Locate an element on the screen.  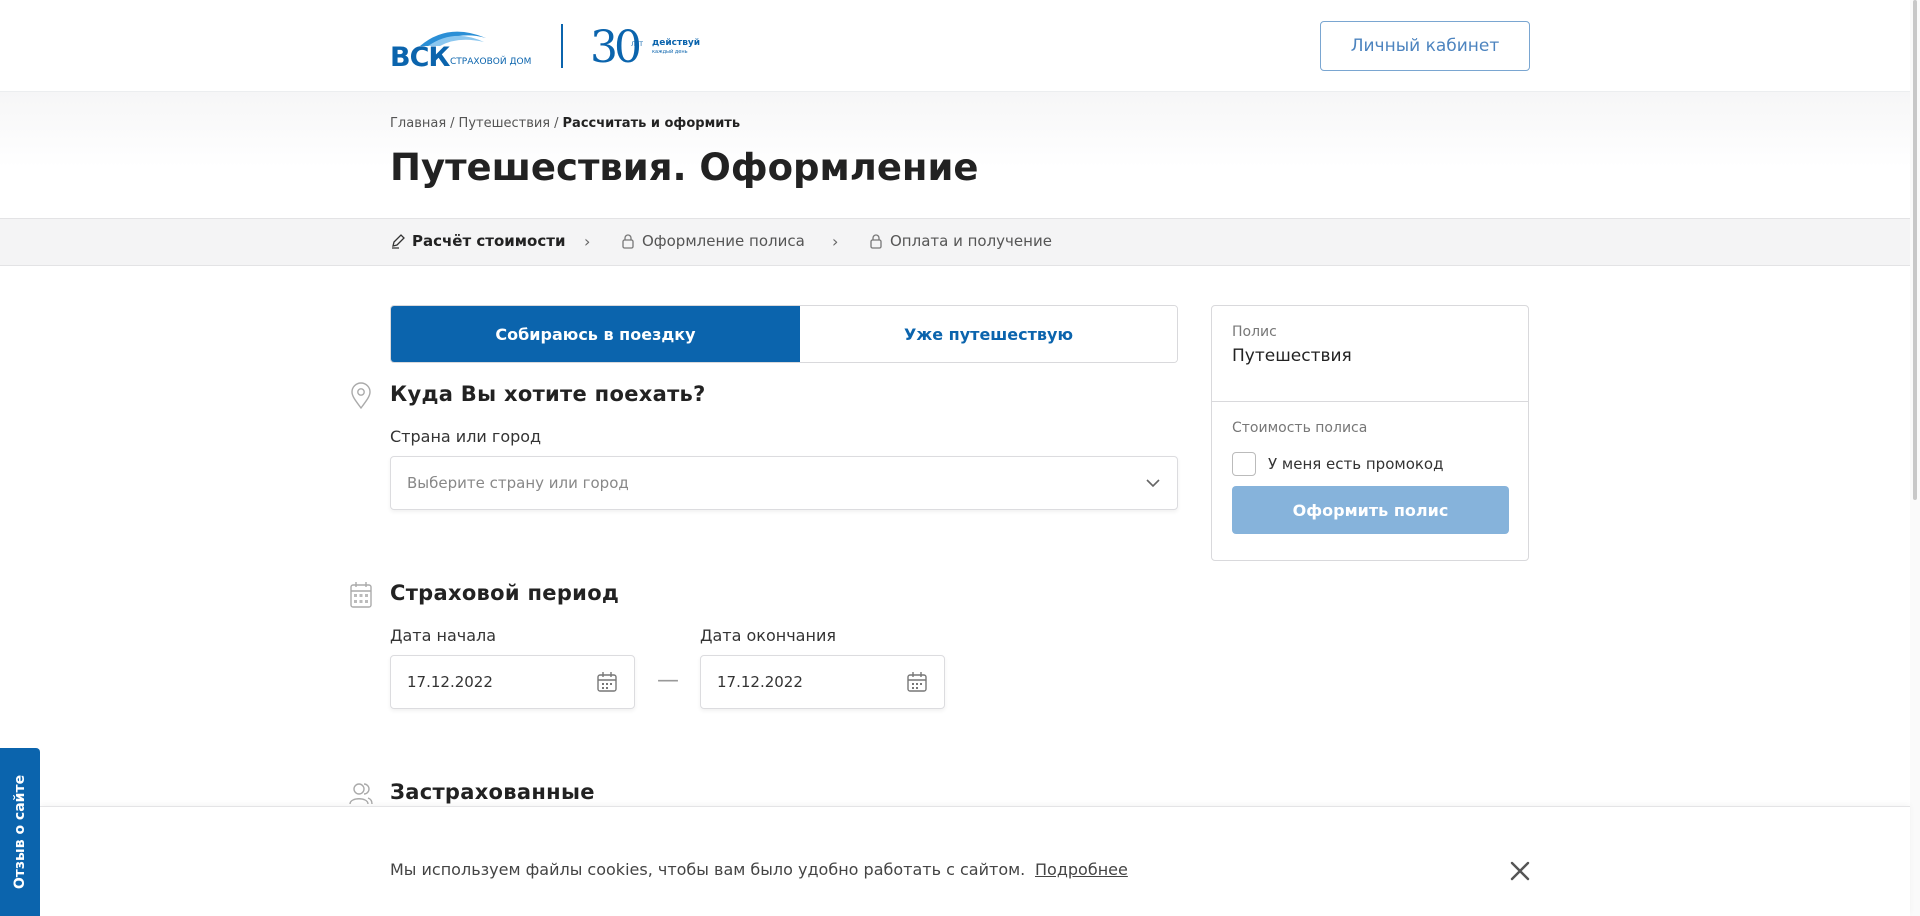
personal-cabinet-button: Личный кабинет is located at coordinates (1425, 46).